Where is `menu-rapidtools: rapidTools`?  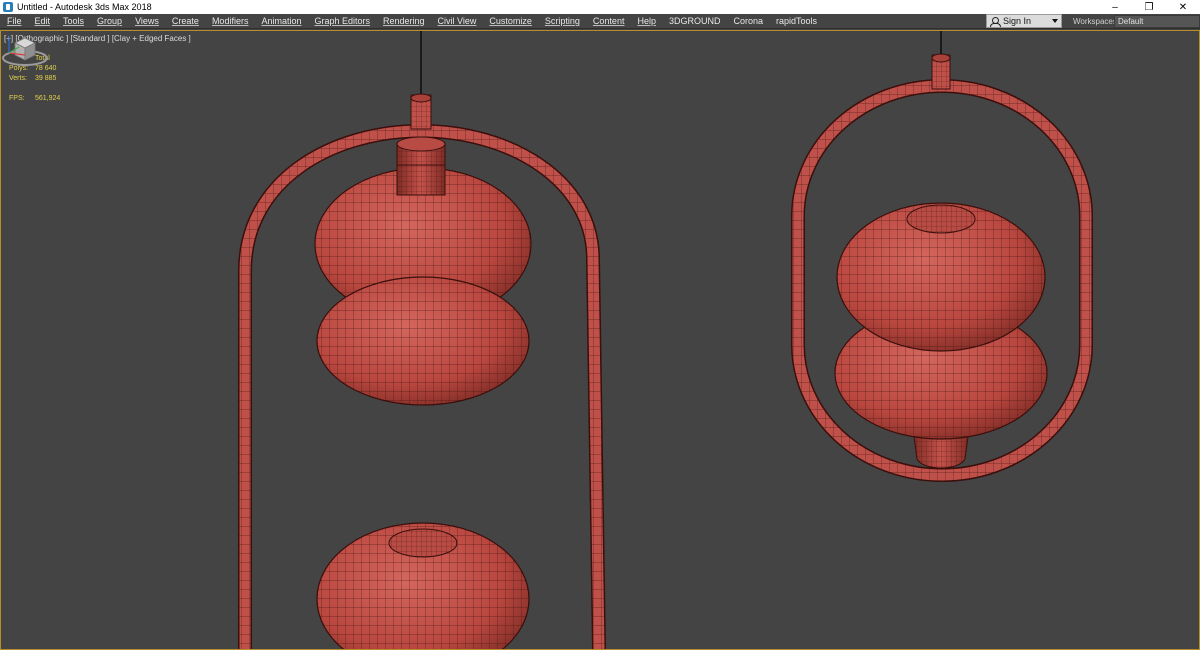
menu-rapidtools: rapidTools is located at coordinates (796, 21).